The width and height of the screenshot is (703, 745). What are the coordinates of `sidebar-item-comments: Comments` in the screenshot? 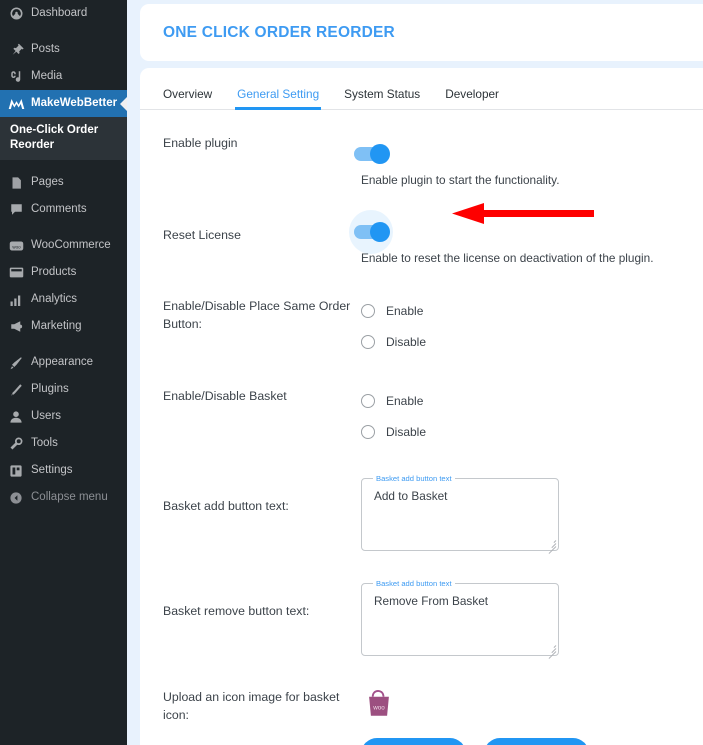 It's located at (63, 209).